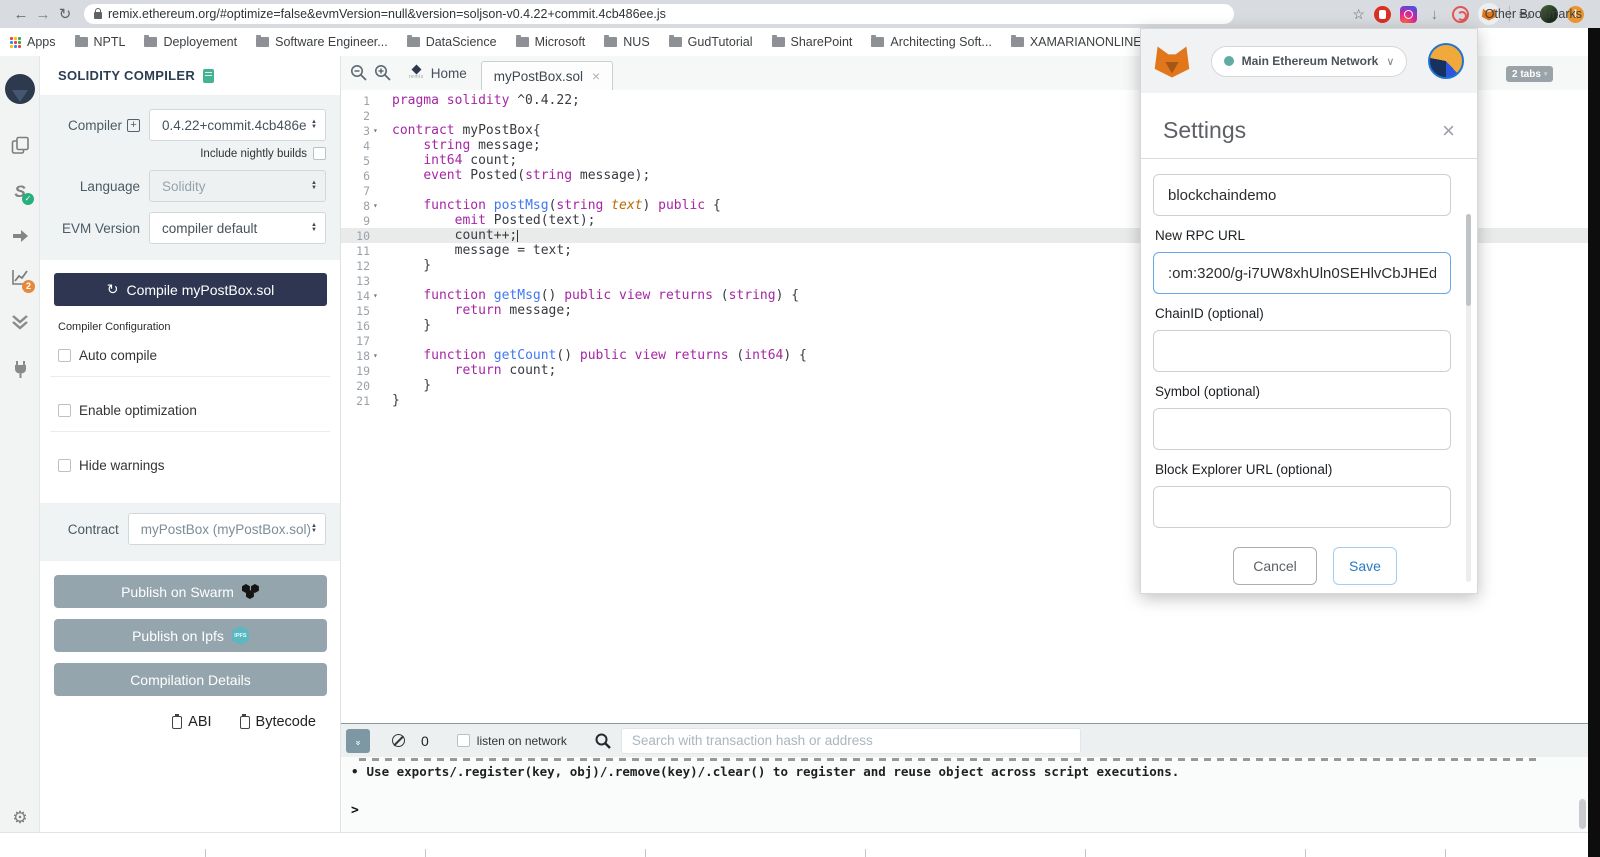 This screenshot has height=857, width=1600. What do you see at coordinates (237, 228) in the screenshot?
I see `evm-version-select: compiler default ▲ ▼` at bounding box center [237, 228].